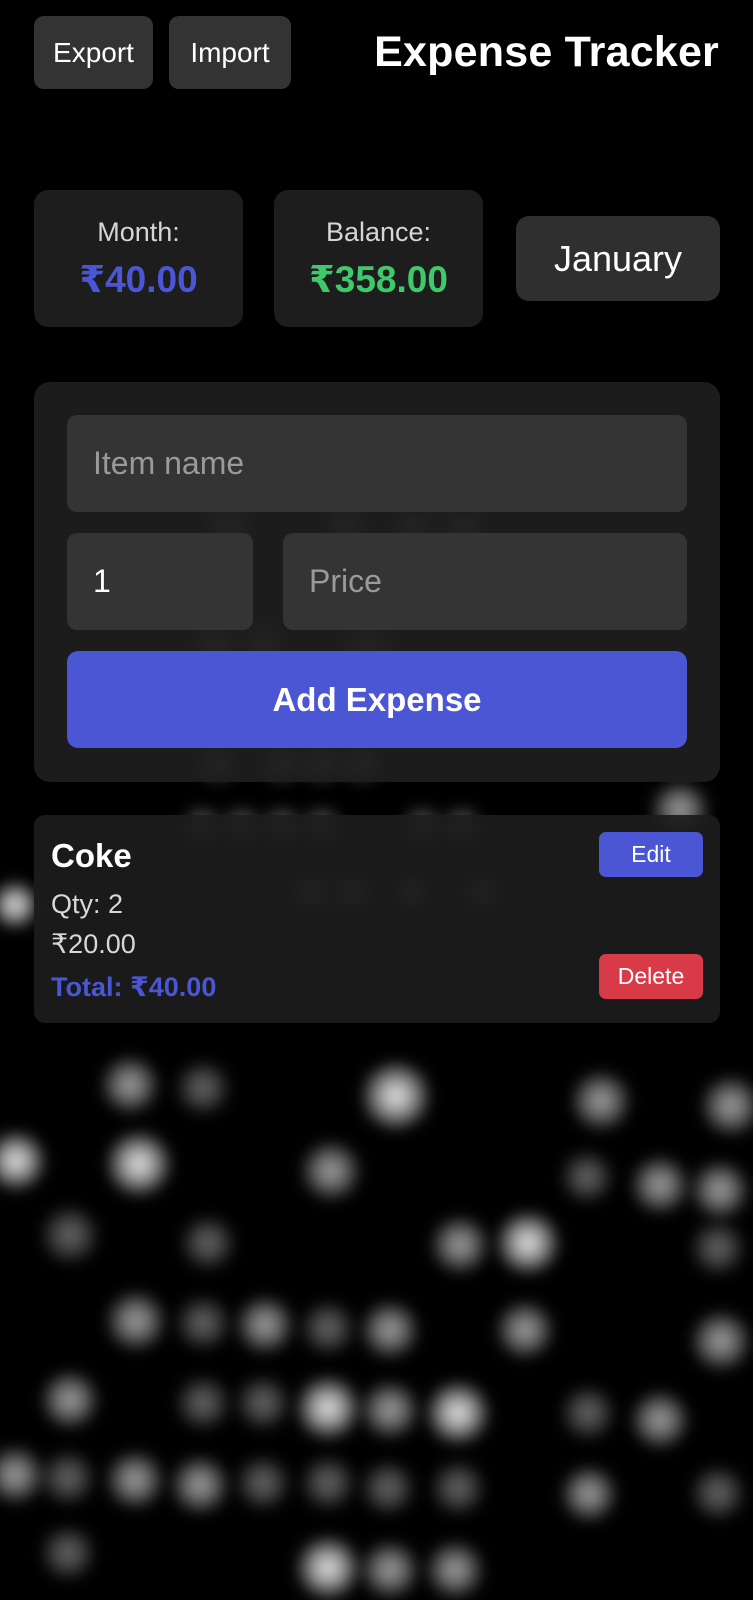 Image resolution: width=753 pixels, height=1600 pixels. I want to click on price-input: Price, so click(485, 581).